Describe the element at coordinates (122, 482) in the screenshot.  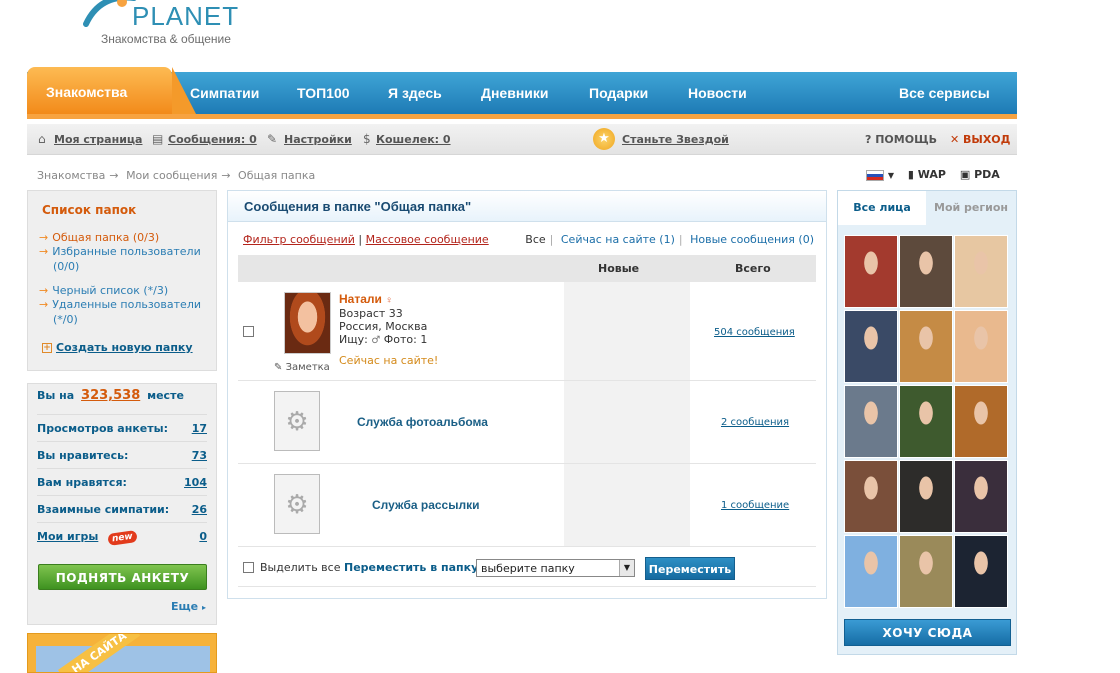
I see `stat-row: Вам нравятся: 104` at that location.